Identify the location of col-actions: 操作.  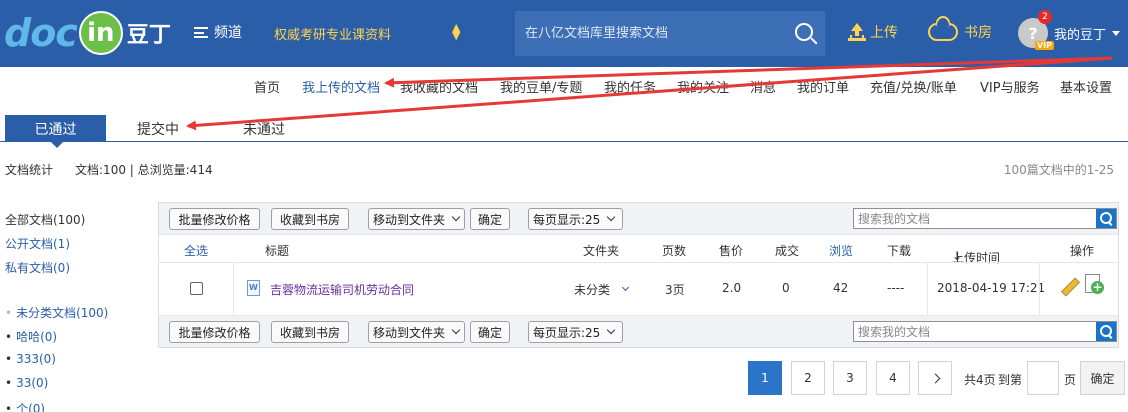
(1082, 251).